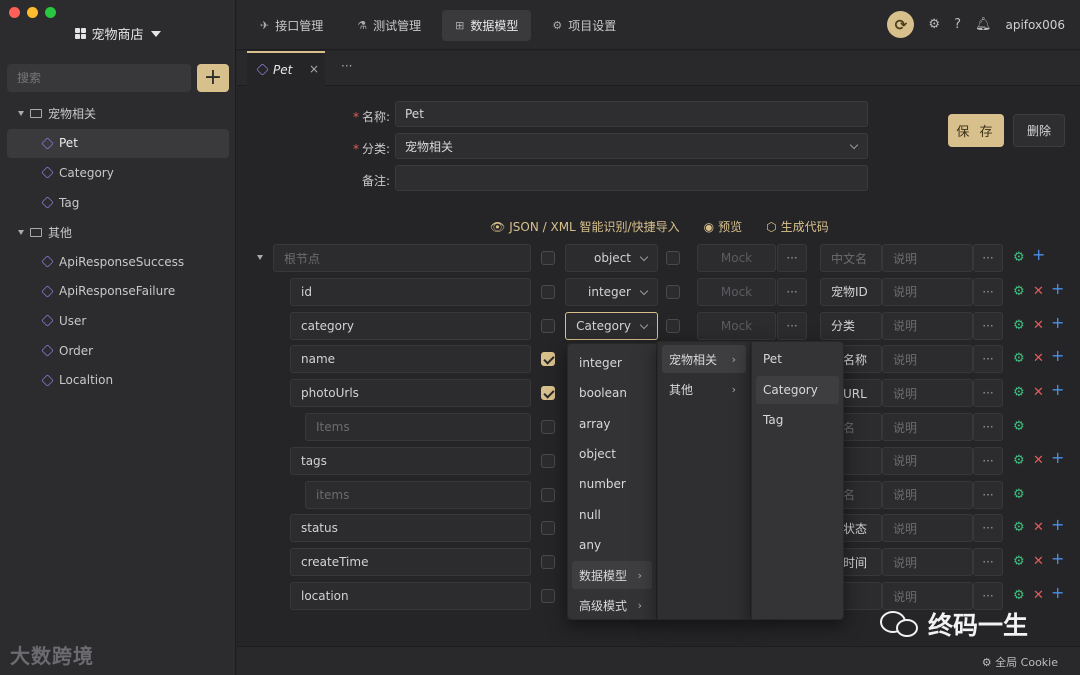  I want to click on model-option: Tag, so click(797, 420).